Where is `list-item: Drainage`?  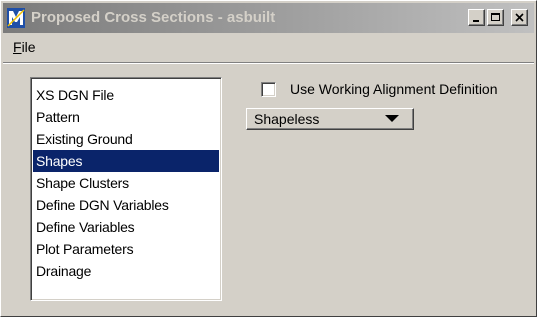
list-item: Drainage is located at coordinates (126, 271).